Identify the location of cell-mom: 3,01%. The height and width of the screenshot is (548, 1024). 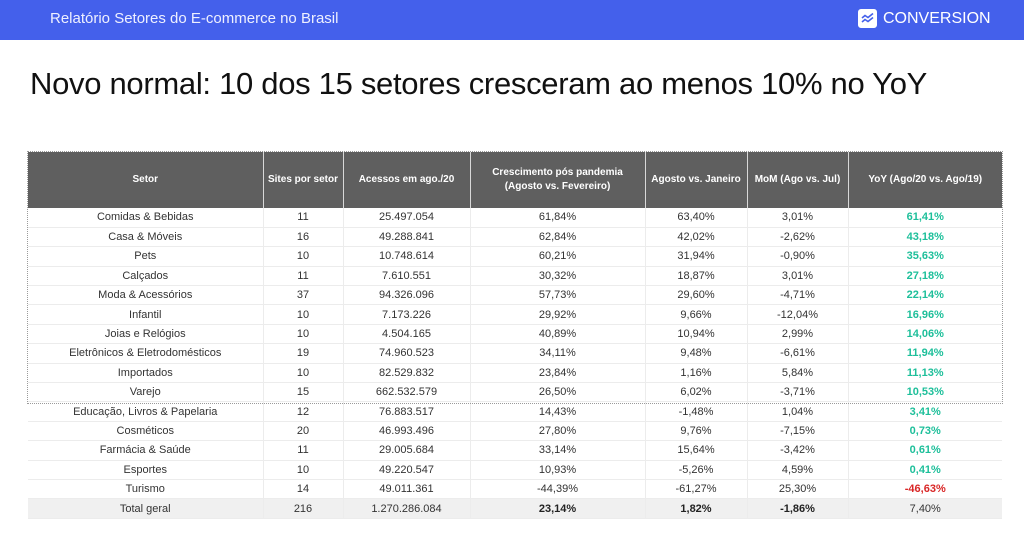
(798, 218).